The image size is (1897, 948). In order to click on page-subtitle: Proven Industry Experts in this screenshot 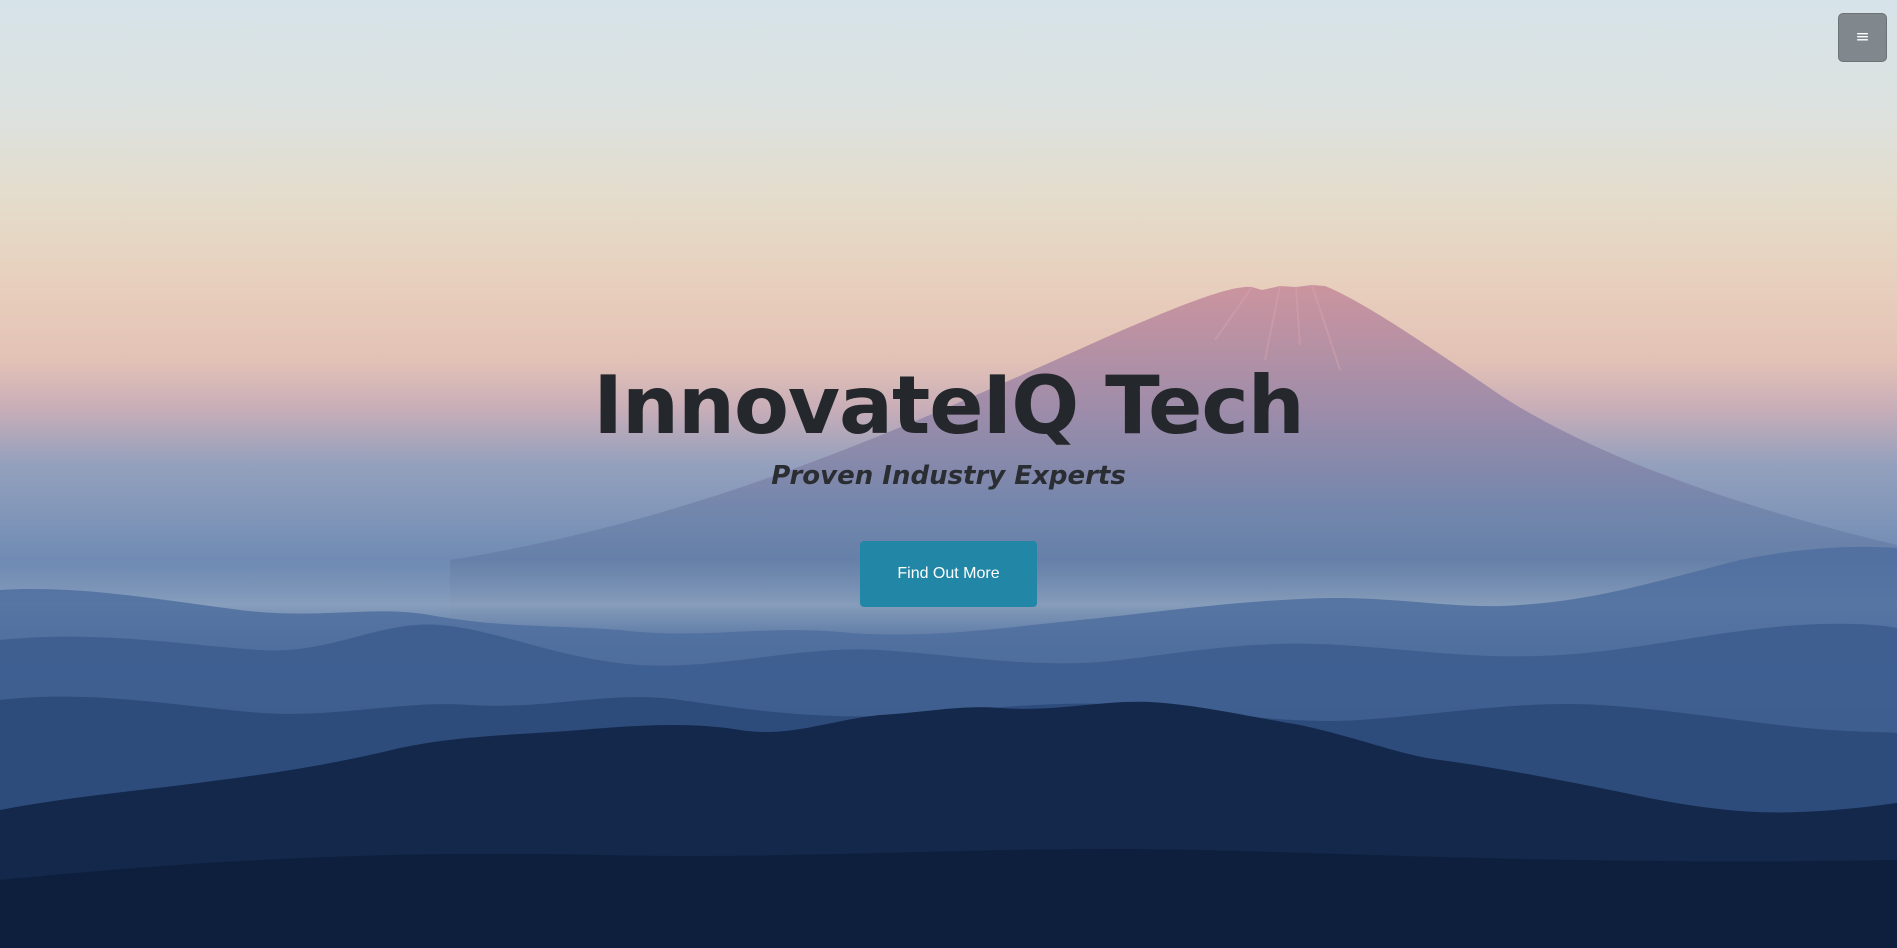, I will do `click(948, 476)`.